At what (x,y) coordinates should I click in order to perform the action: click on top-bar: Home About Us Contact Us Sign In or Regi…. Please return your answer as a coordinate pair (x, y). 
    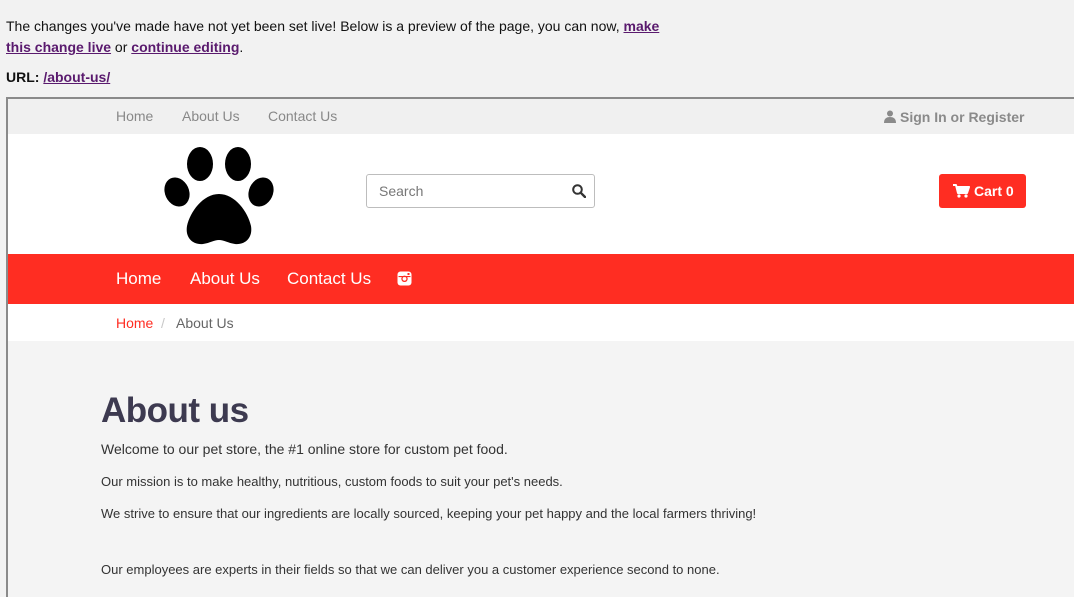
    Looking at the image, I should click on (541, 116).